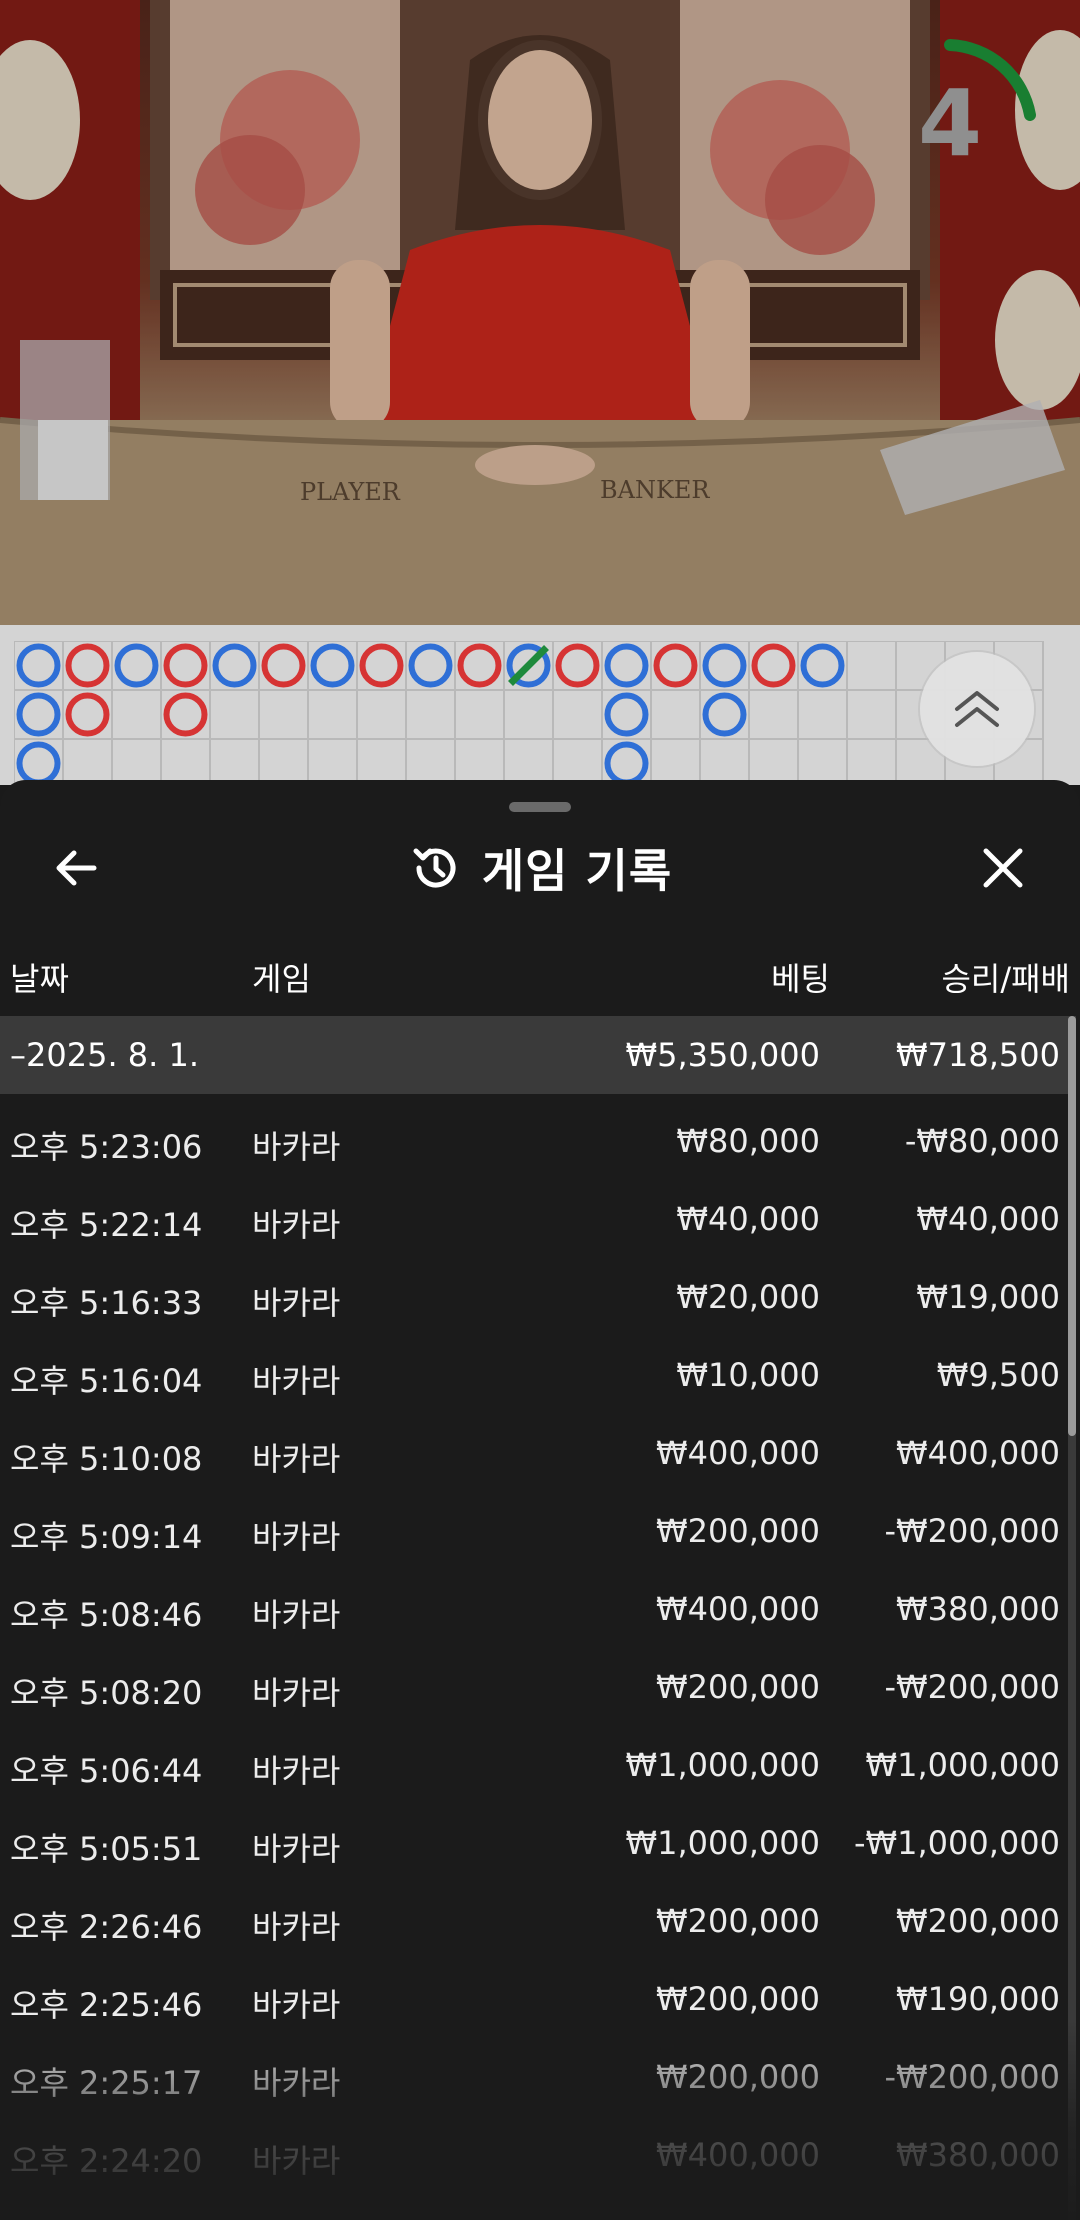  What do you see at coordinates (106, 2161) in the screenshot?
I see `row-time: 오후 2:24:20` at bounding box center [106, 2161].